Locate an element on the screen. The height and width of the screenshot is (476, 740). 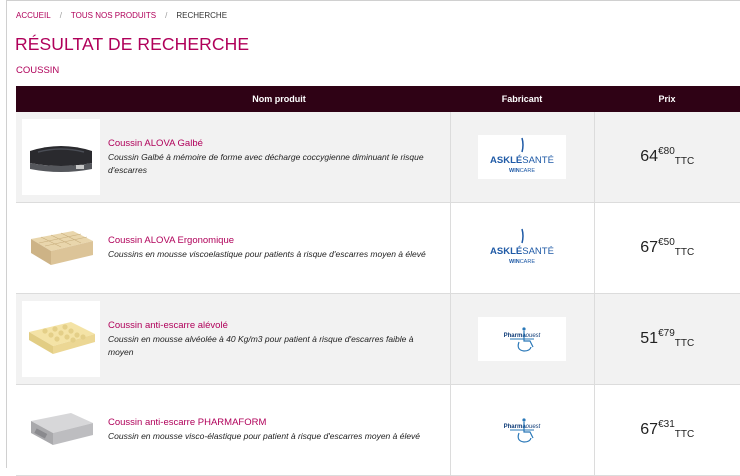
table-header-manufacturer: Fabricant is located at coordinates (522, 99).